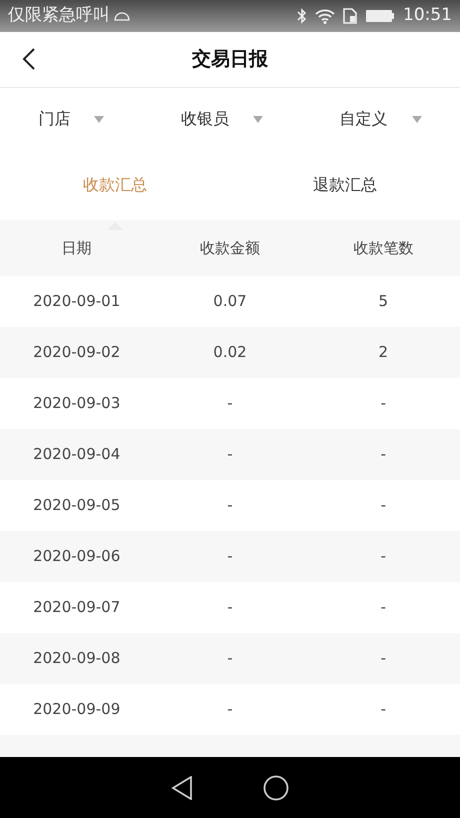 Image resolution: width=460 pixels, height=818 pixels. Describe the element at coordinates (76, 556) in the screenshot. I see `table-cell: 2020-09-06` at that location.